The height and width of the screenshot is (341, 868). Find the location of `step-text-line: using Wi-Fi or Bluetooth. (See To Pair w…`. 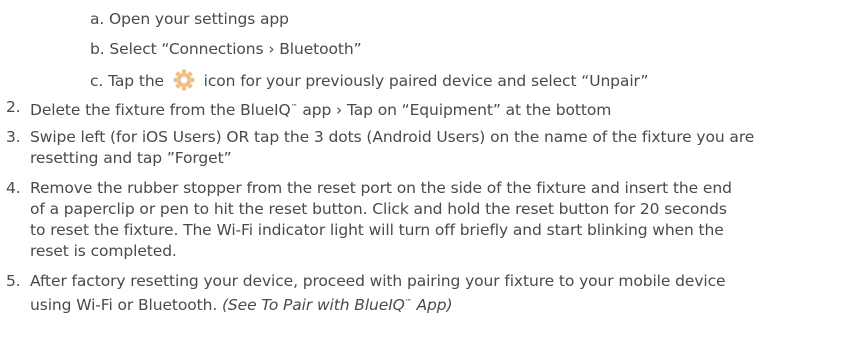

step-text-line: using Wi-Fi or Bluetooth. (See To Pair w… is located at coordinates (241, 303).